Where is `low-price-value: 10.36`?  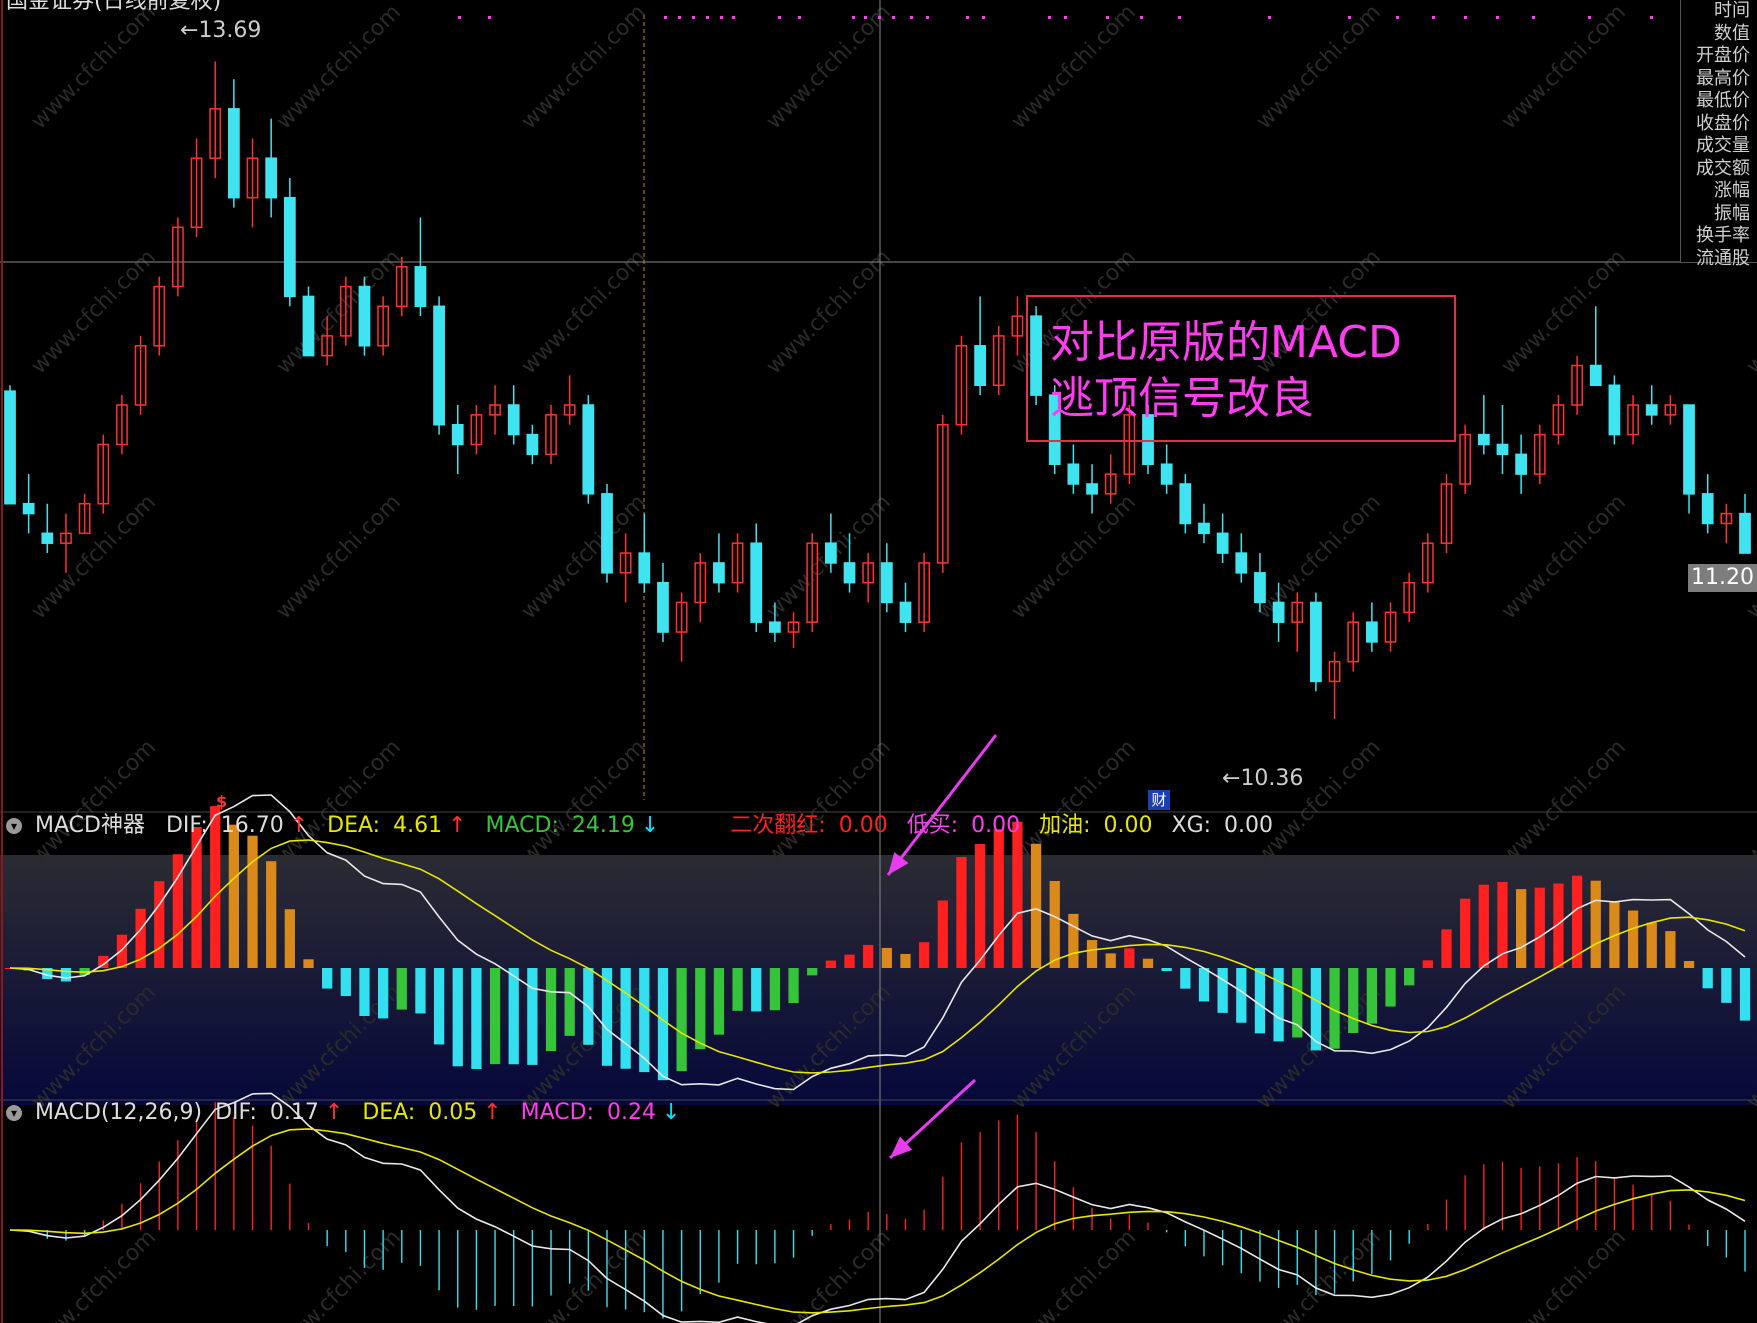
low-price-value: 10.36 is located at coordinates (1272, 778).